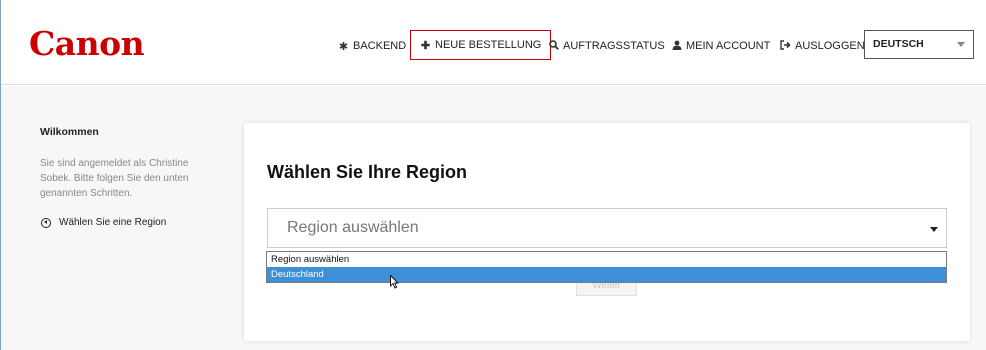 Image resolution: width=986 pixels, height=350 pixels. What do you see at coordinates (425, 45) in the screenshot?
I see `plus-icon: ✚` at bounding box center [425, 45].